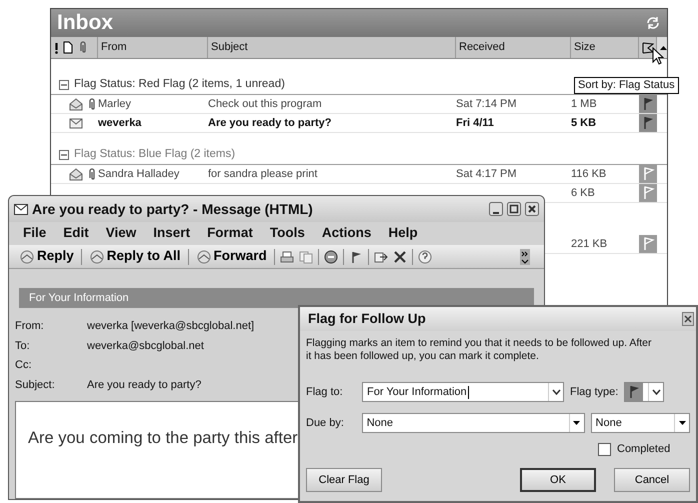 The height and width of the screenshot is (503, 698). I want to click on menu-item: Edit, so click(76, 233).